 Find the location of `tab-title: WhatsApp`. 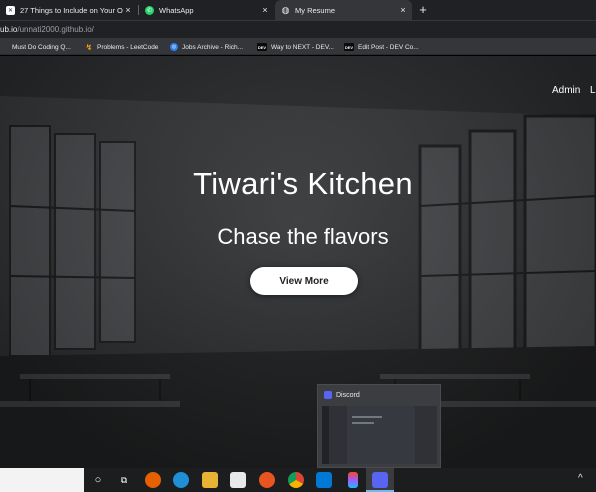

tab-title: WhatsApp is located at coordinates (176, 10).